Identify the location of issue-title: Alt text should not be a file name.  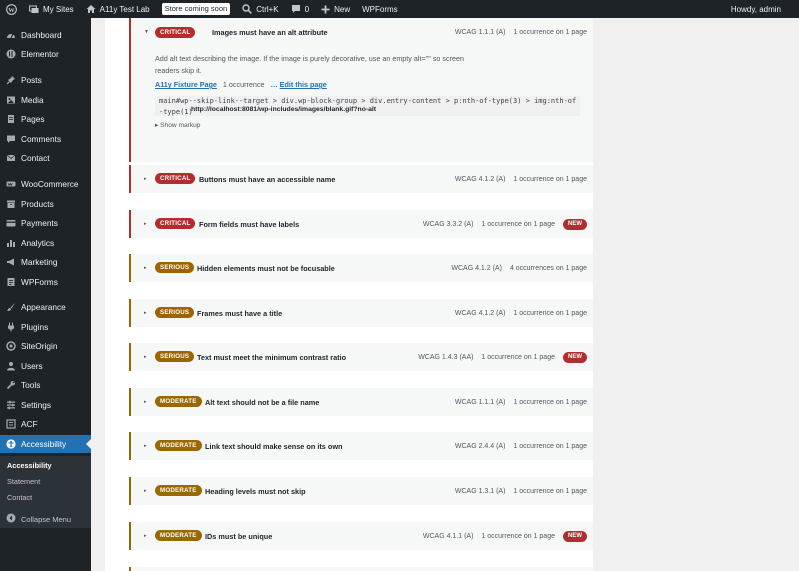
(262, 402).